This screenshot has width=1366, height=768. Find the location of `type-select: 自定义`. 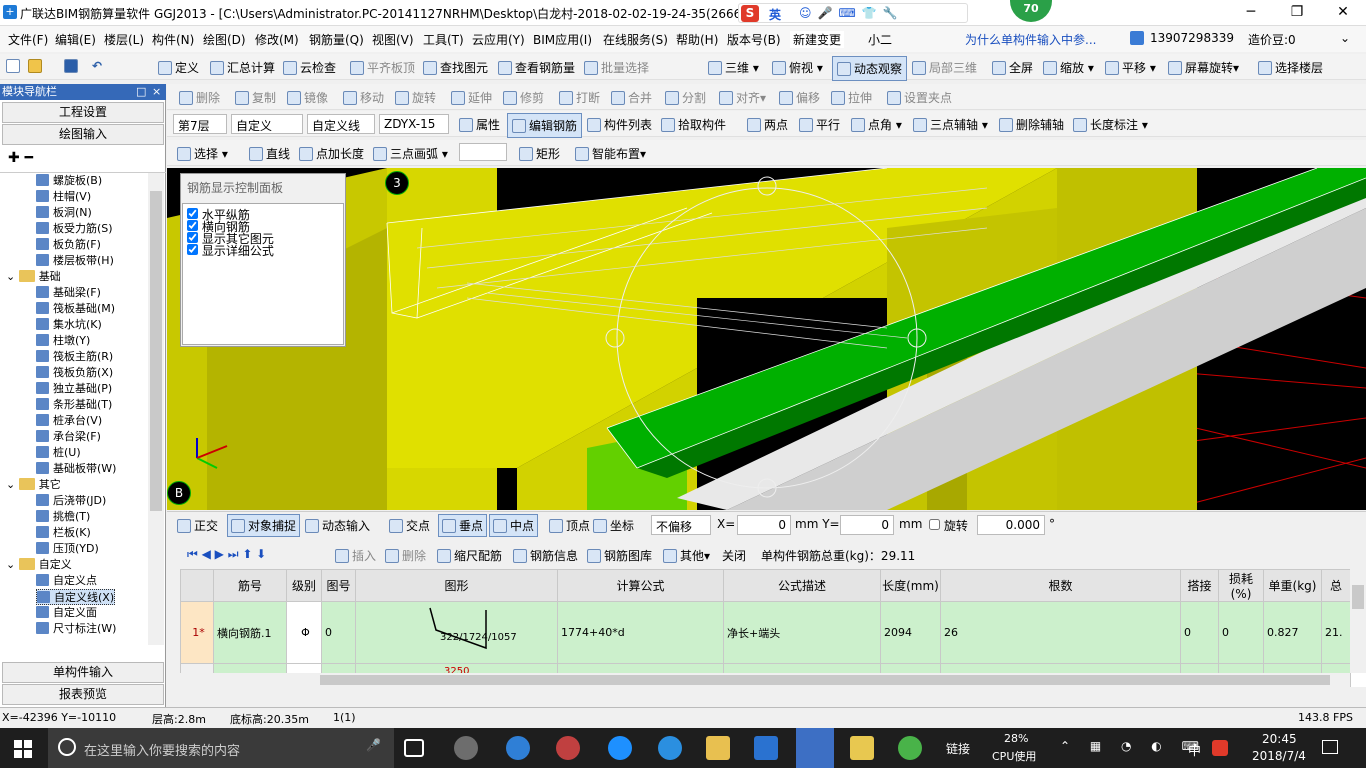

type-select: 自定义 is located at coordinates (267, 124).